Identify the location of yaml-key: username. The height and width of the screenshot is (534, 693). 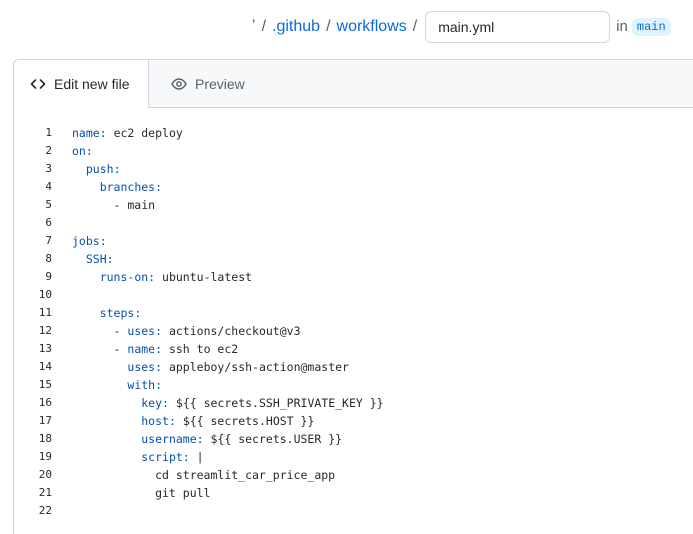
(169, 439).